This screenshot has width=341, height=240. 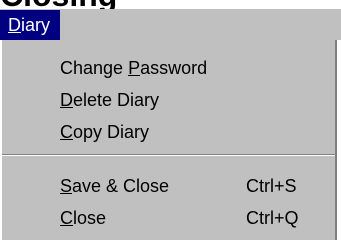 I want to click on label-mnemonic: P, so click(x=134, y=68).